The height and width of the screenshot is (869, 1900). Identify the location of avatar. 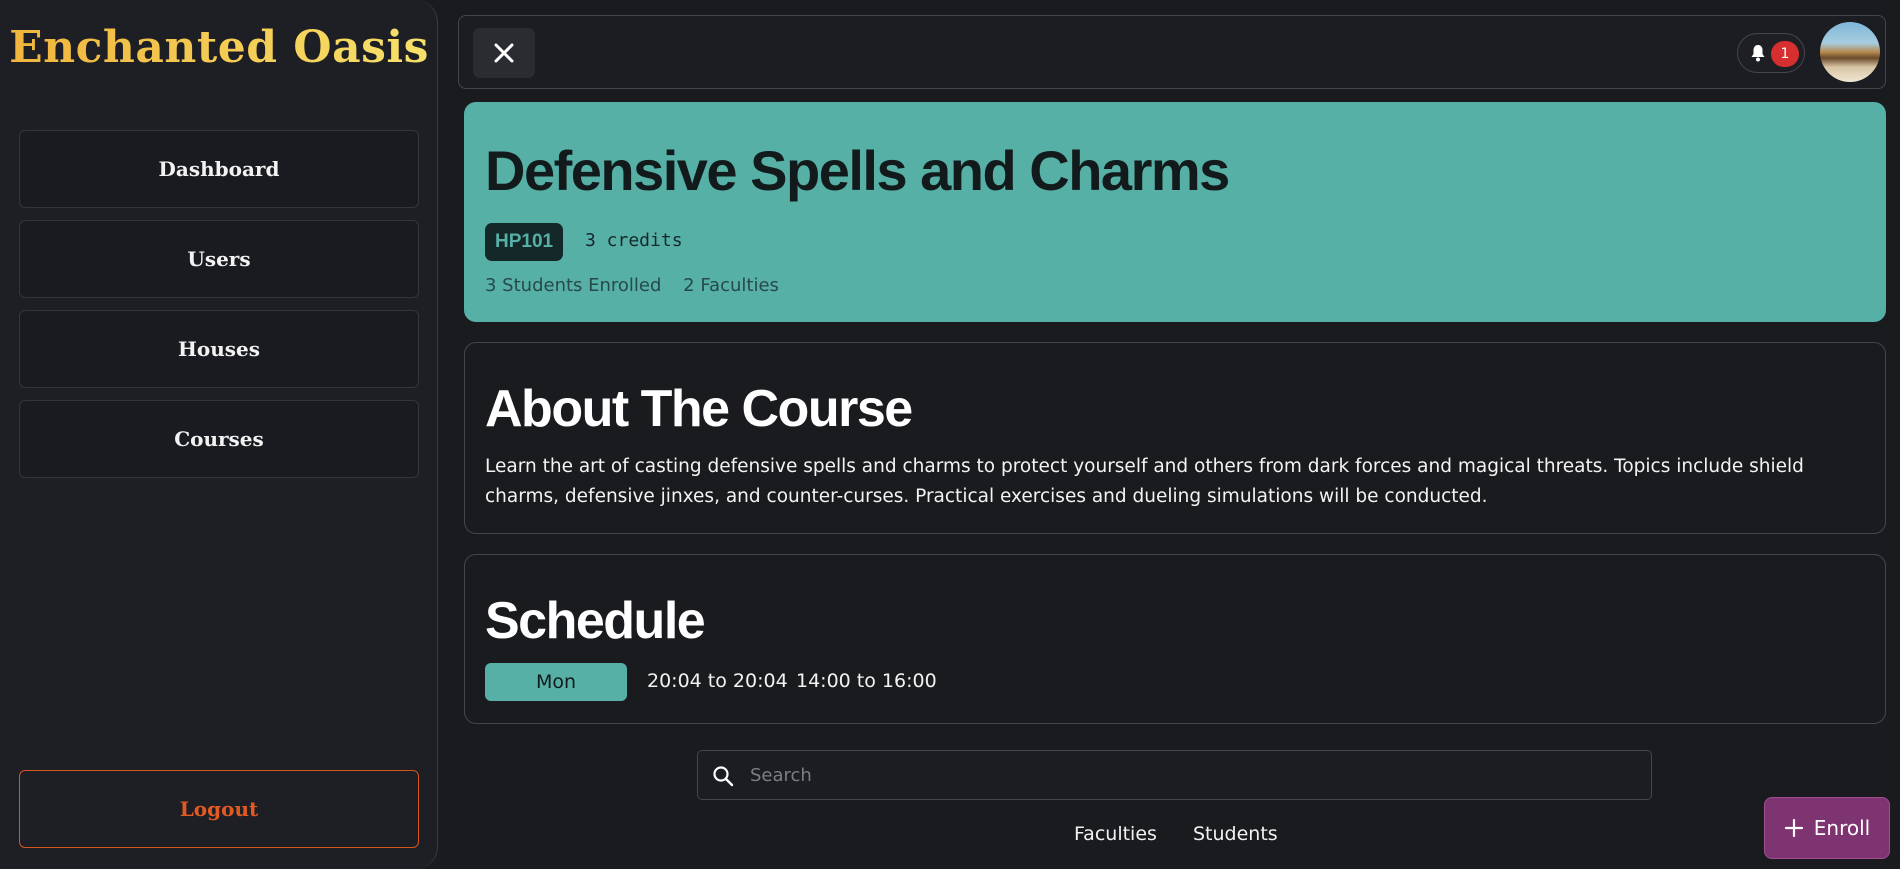
(1850, 52).